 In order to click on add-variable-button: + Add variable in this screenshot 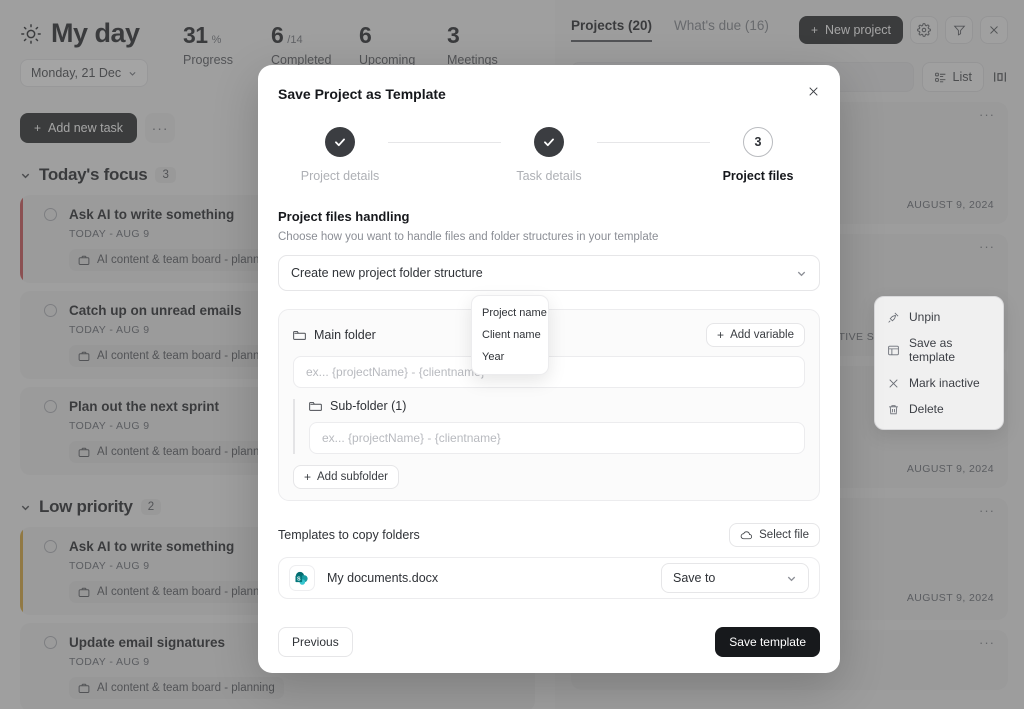, I will do `click(755, 335)`.